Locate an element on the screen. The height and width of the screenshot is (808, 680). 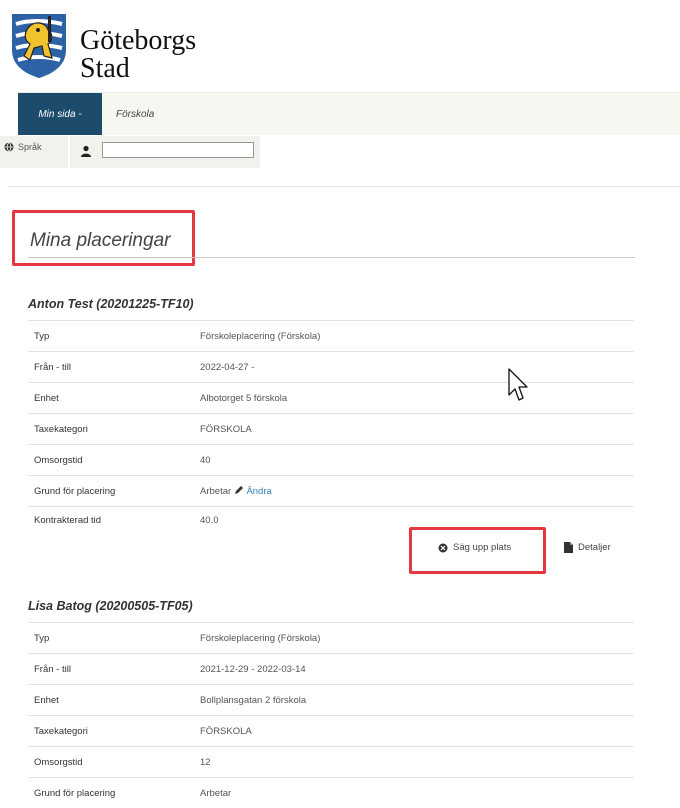
mouse-pointer-icon is located at coordinates (519, 386).